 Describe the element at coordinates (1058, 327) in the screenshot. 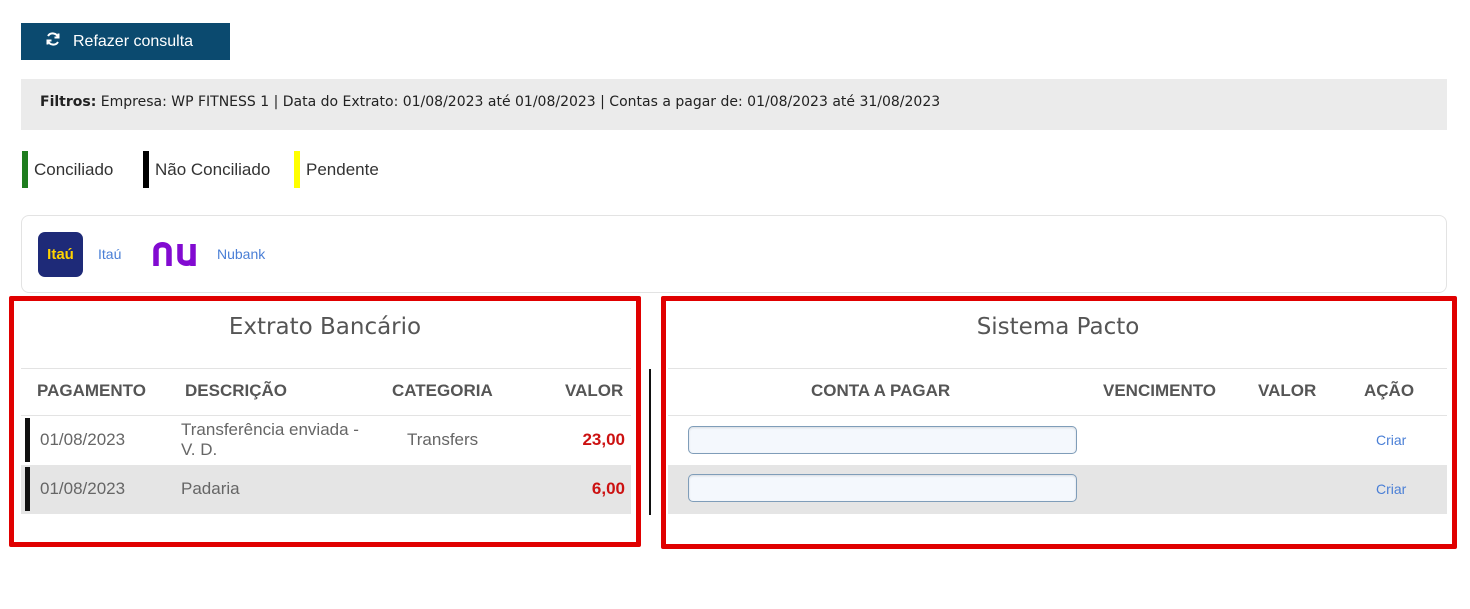

I see `sistema-title: Sistema Pacto` at that location.